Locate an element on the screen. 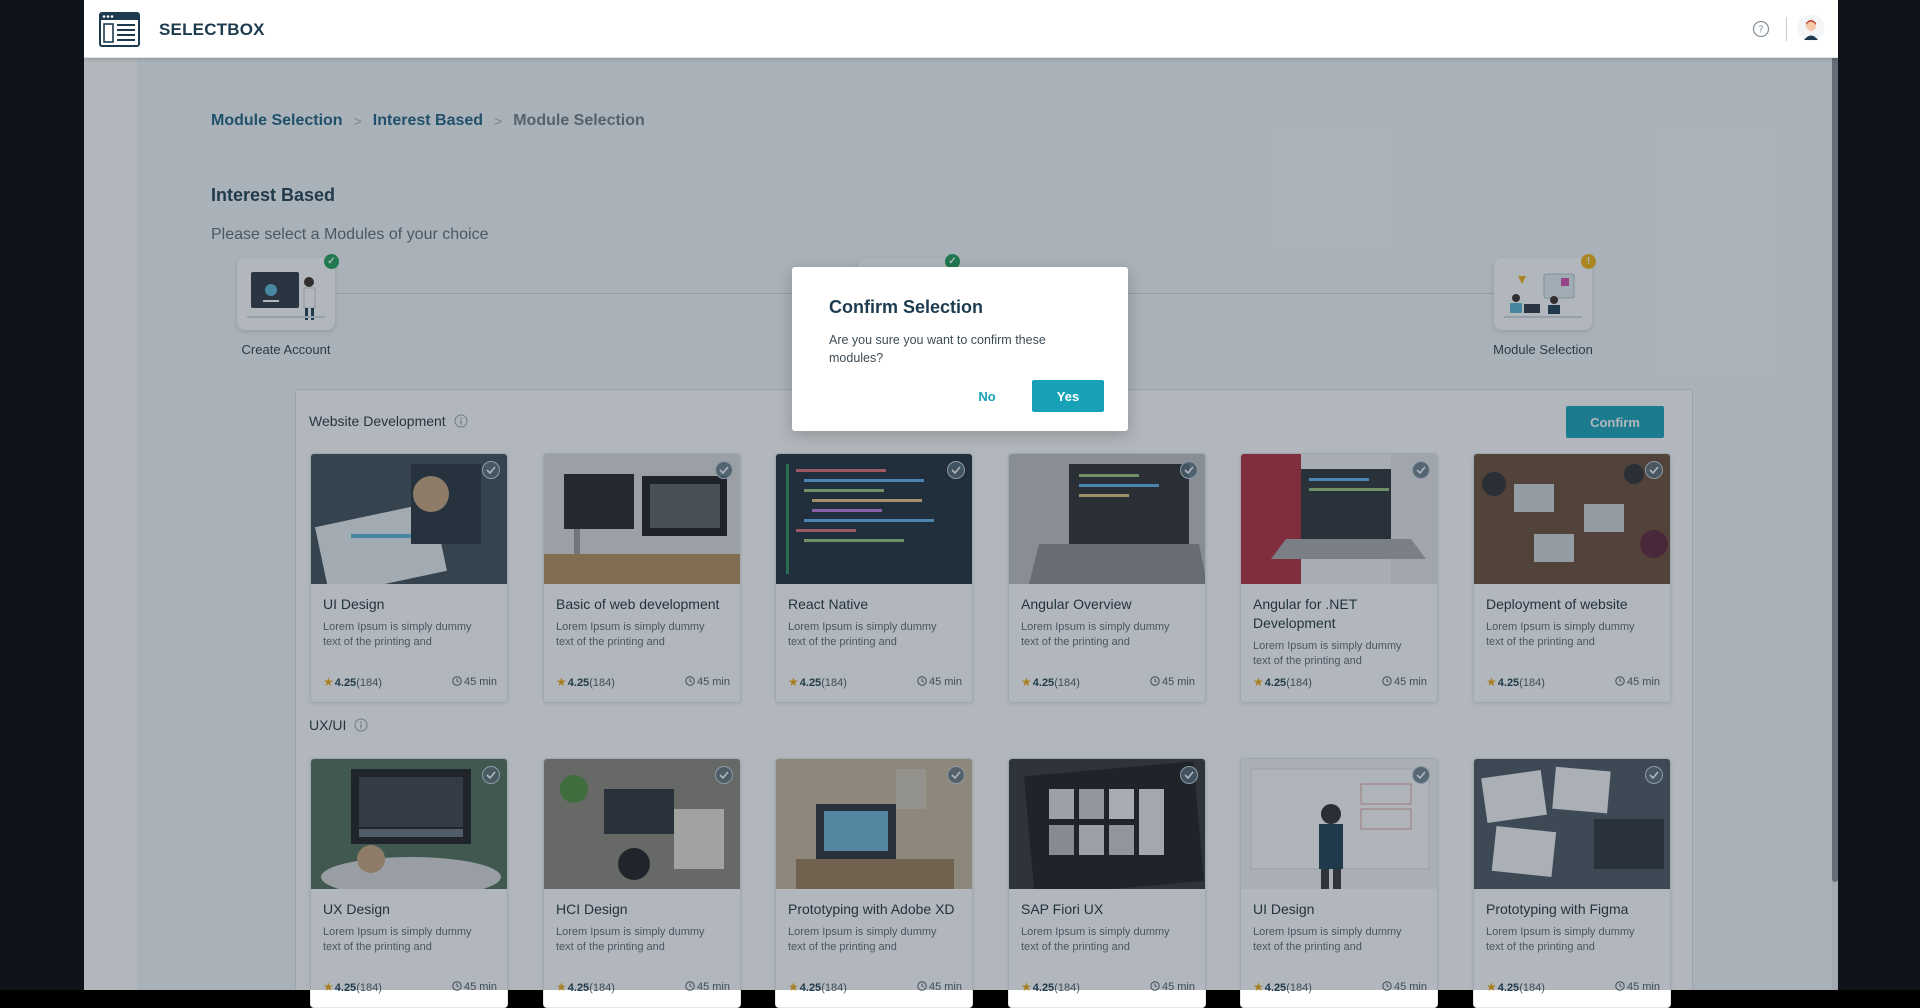 The height and width of the screenshot is (1008, 1920). top-navbar: SELECTBOX ? is located at coordinates (961, 29).